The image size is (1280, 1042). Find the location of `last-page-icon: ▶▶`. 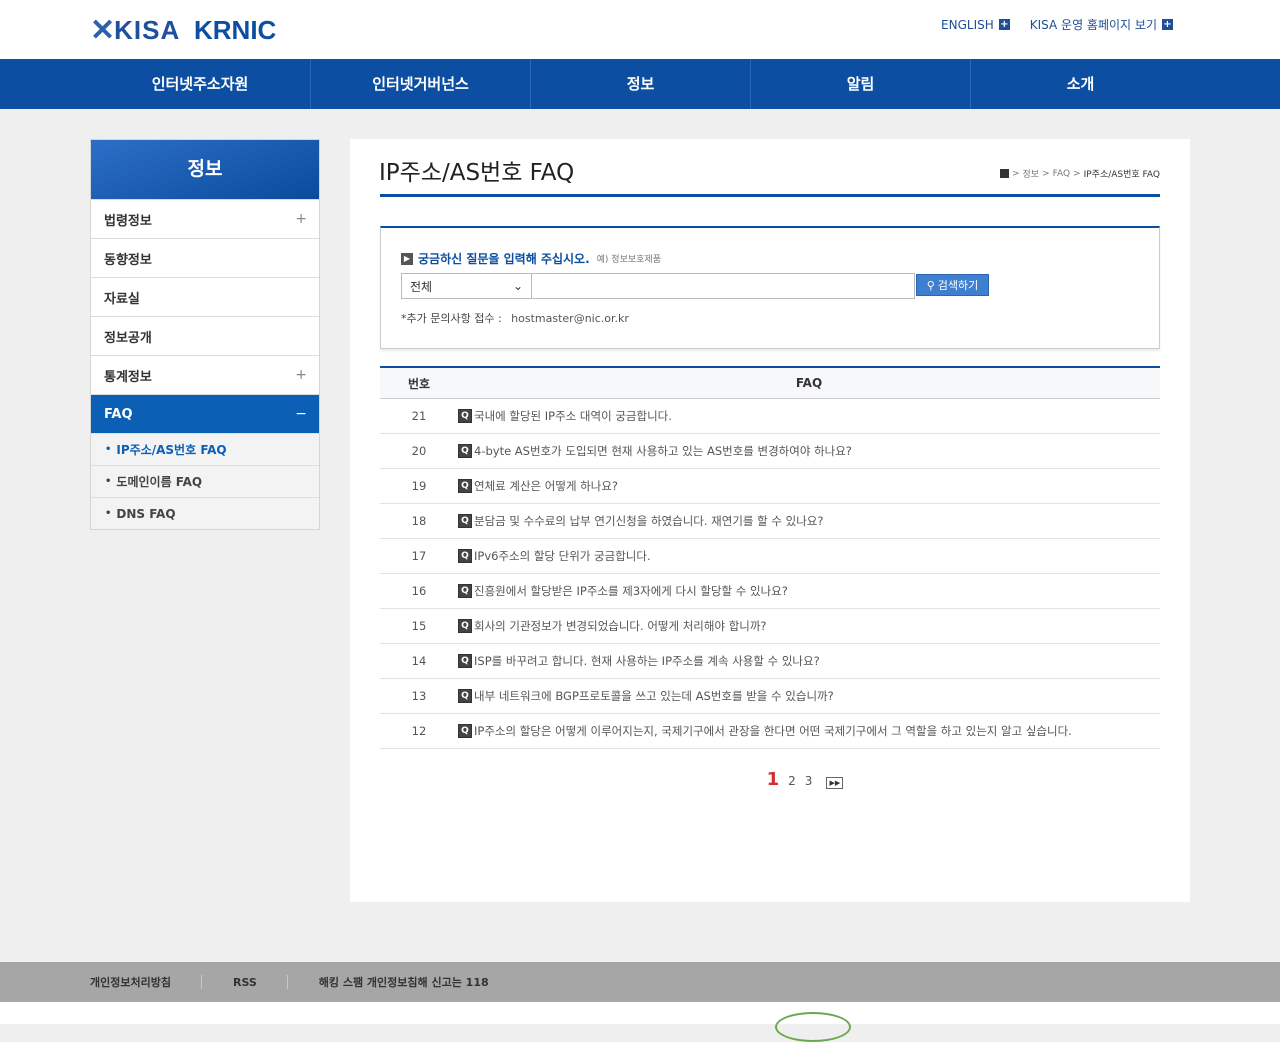

last-page-icon: ▶▶ is located at coordinates (835, 783).